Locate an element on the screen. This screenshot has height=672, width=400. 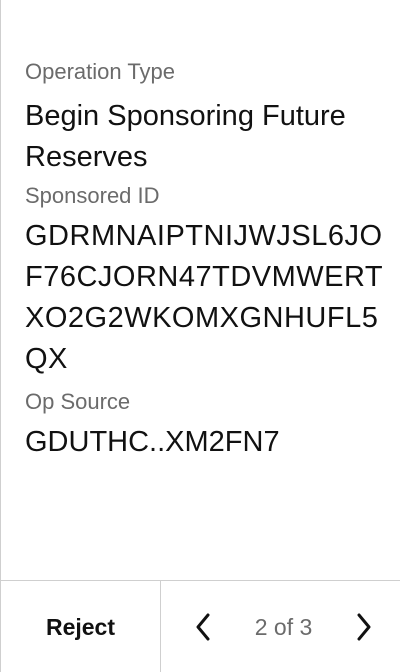
footer-bar: Reject 2 of 3 is located at coordinates (200, 626).